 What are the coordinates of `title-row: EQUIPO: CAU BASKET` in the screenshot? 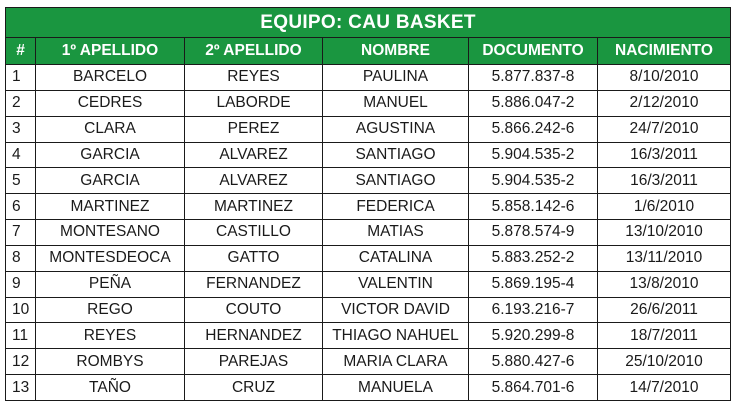 It's located at (368, 22).